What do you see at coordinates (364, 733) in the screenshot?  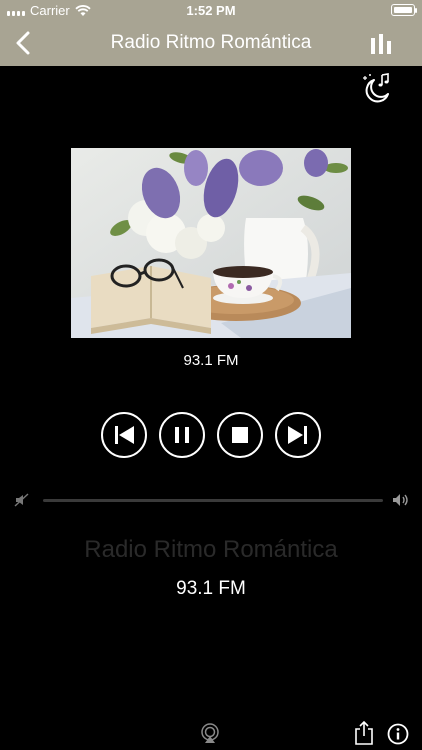 I see `share-icon` at bounding box center [364, 733].